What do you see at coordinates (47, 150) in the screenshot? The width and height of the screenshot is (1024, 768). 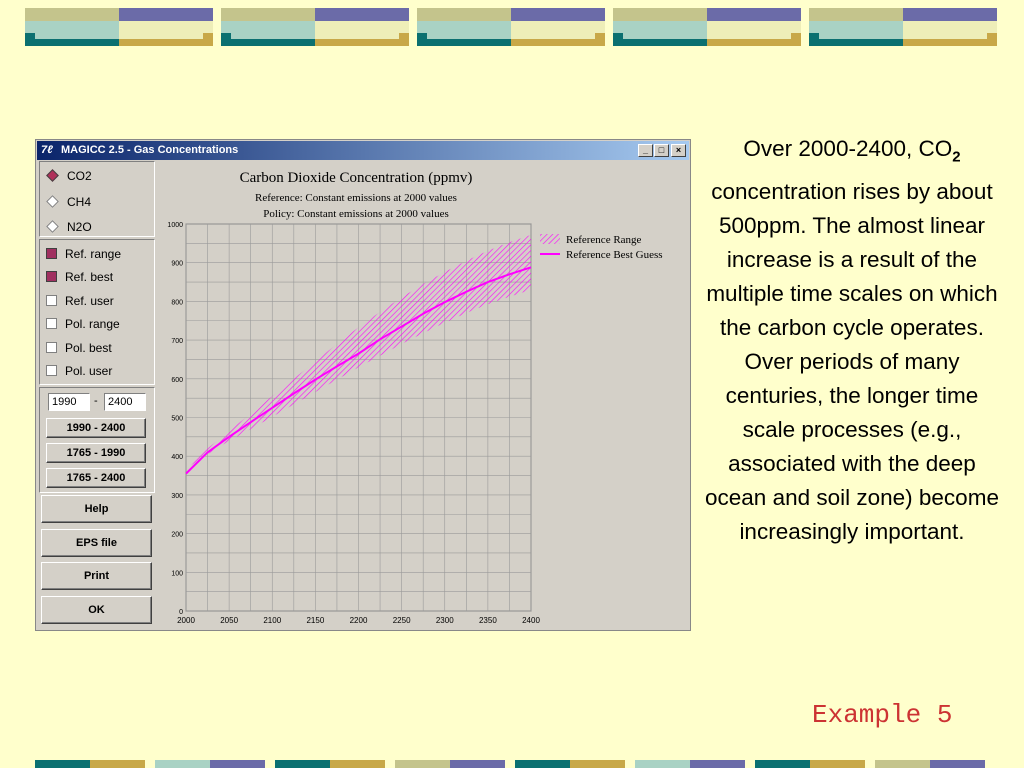 I see `app-logo-icon: 7ℓ` at bounding box center [47, 150].